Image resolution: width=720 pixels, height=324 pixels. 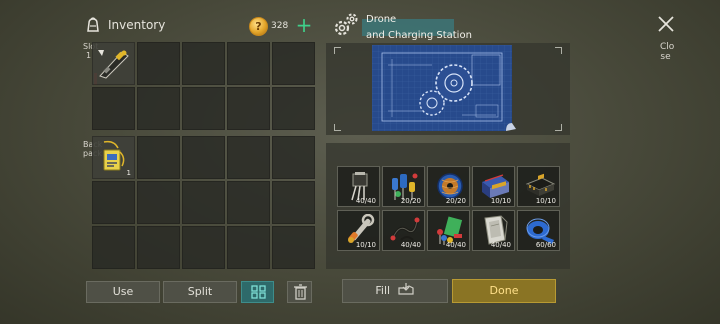 What do you see at coordinates (666, 24) in the screenshot?
I see `close-icon` at bounding box center [666, 24].